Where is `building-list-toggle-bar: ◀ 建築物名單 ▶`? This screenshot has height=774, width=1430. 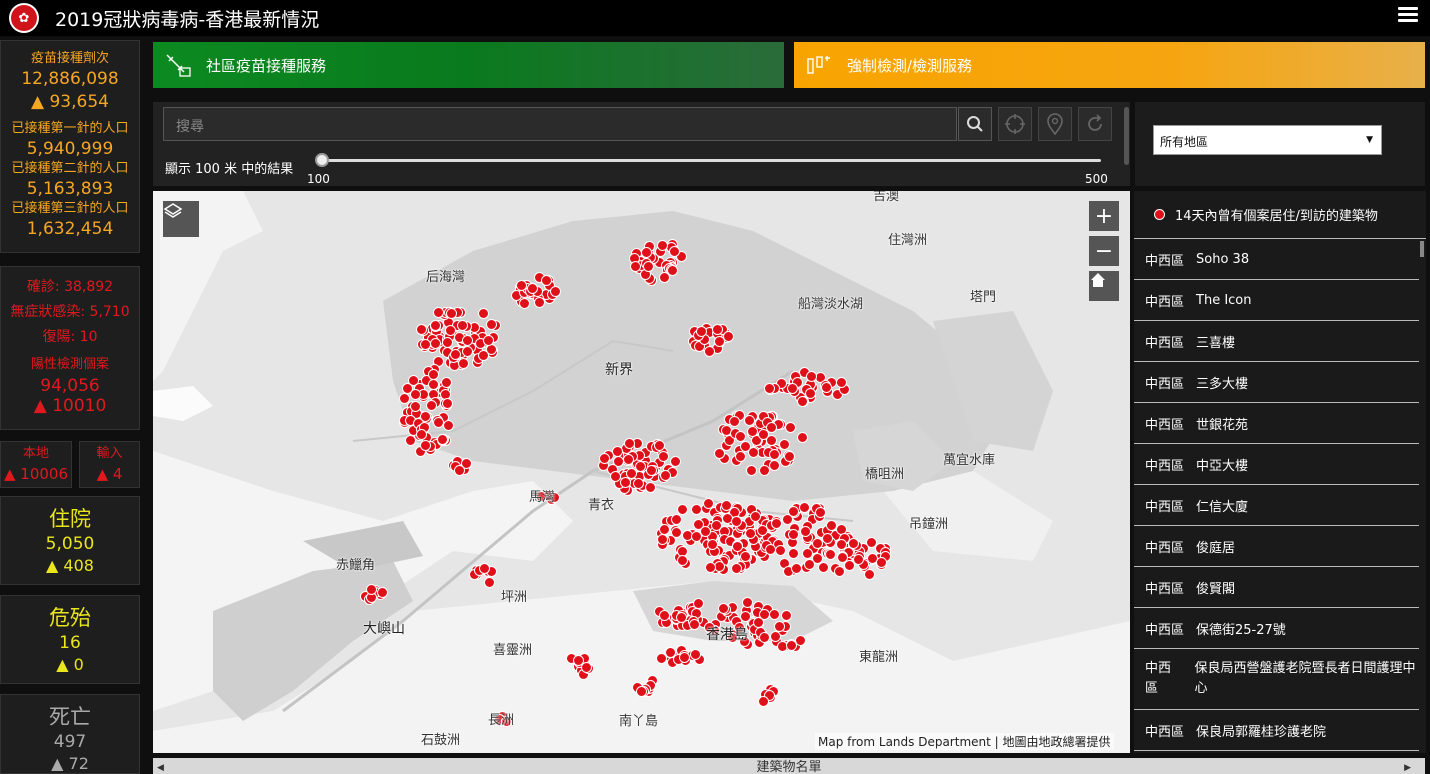
building-list-toggle-bar: ◀ 建築物名單 ▶ is located at coordinates (789, 766).